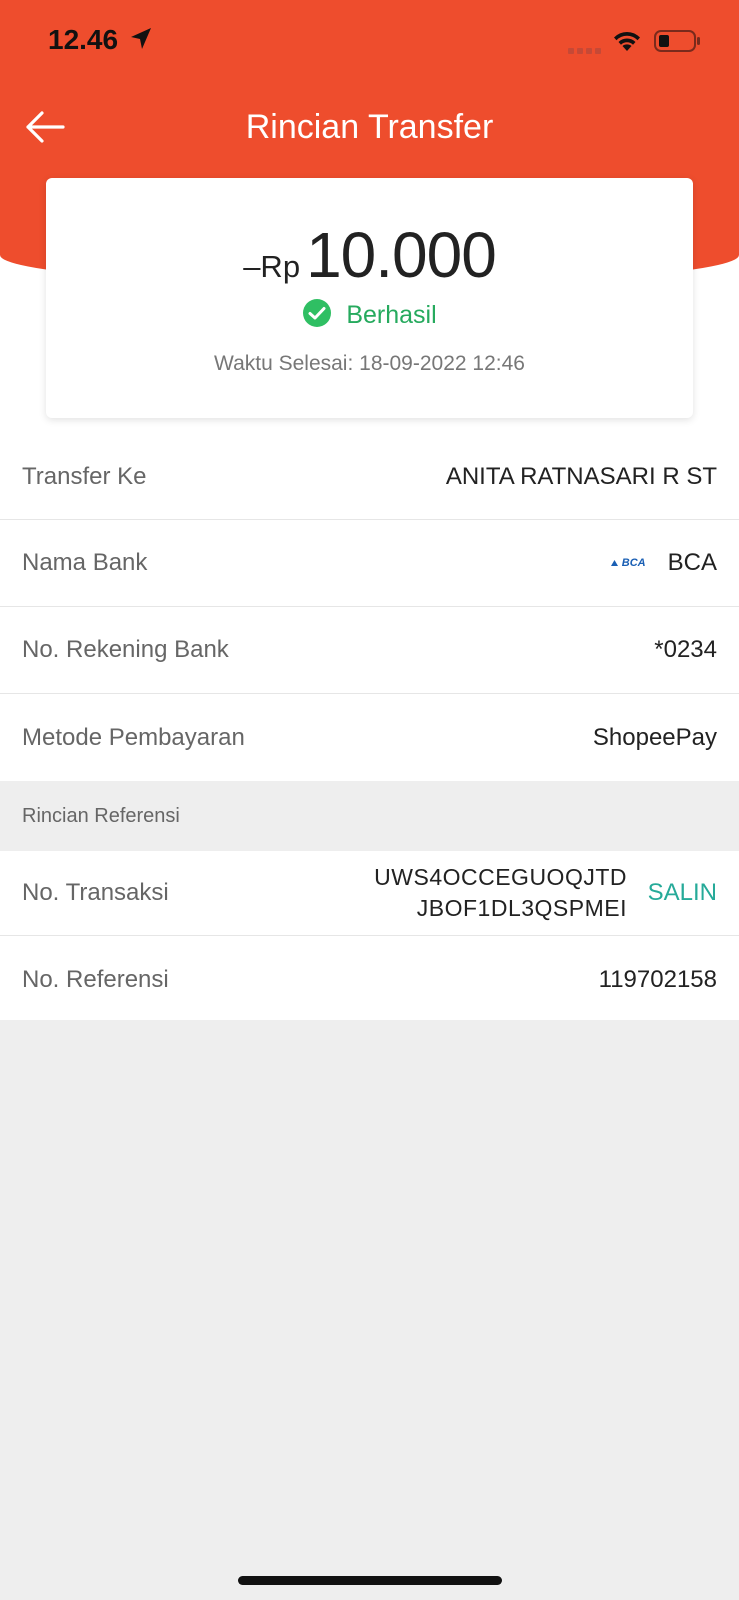  Describe the element at coordinates (317, 315) in the screenshot. I see `check-circle-icon` at that location.